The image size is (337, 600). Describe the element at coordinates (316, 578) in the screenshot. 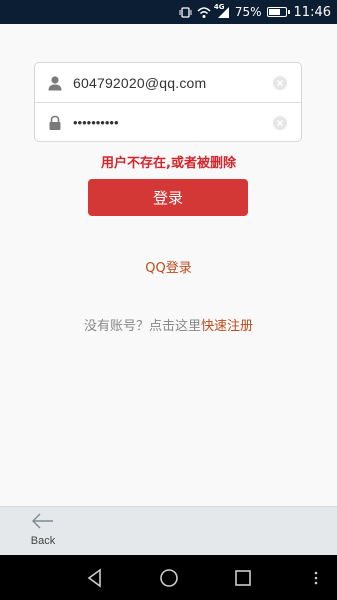

I see `nav-menu-icon` at that location.